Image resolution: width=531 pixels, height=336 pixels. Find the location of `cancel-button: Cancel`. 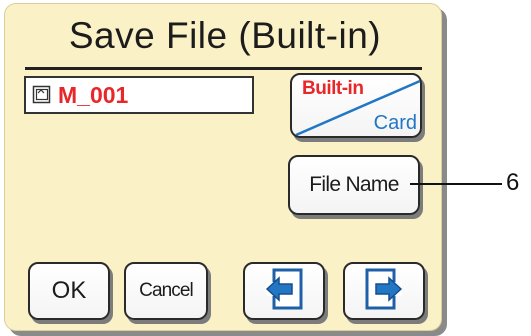

cancel-button: Cancel is located at coordinates (166, 291).